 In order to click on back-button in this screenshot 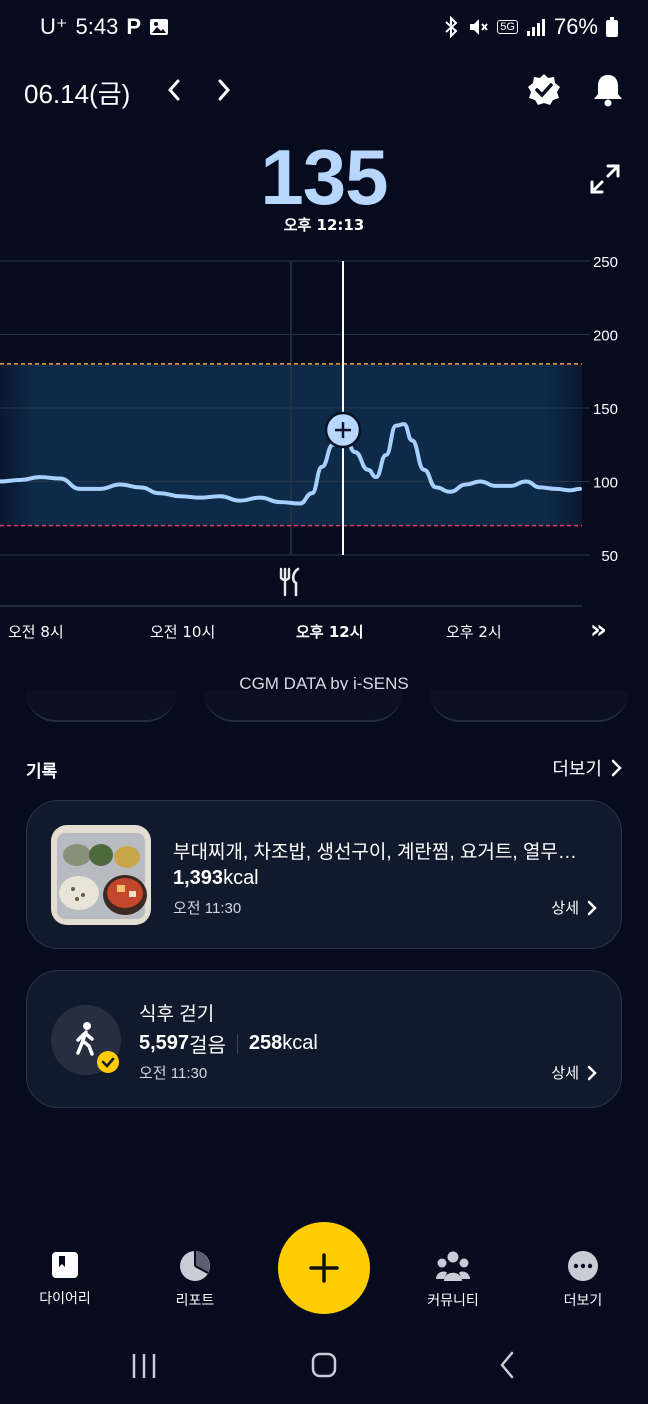, I will do `click(508, 1368)`.